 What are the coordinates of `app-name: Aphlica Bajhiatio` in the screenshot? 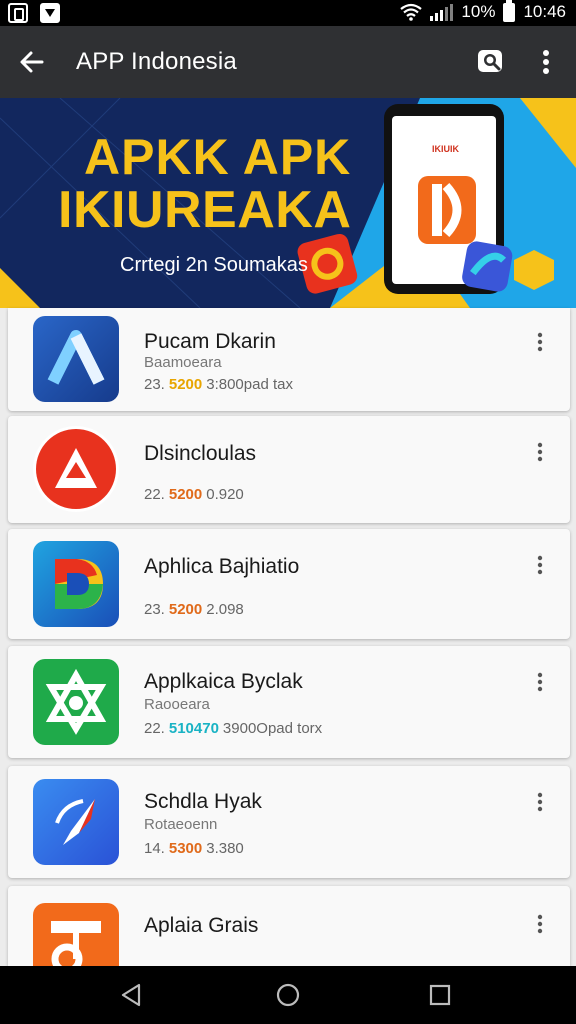 It's located at (222, 566).